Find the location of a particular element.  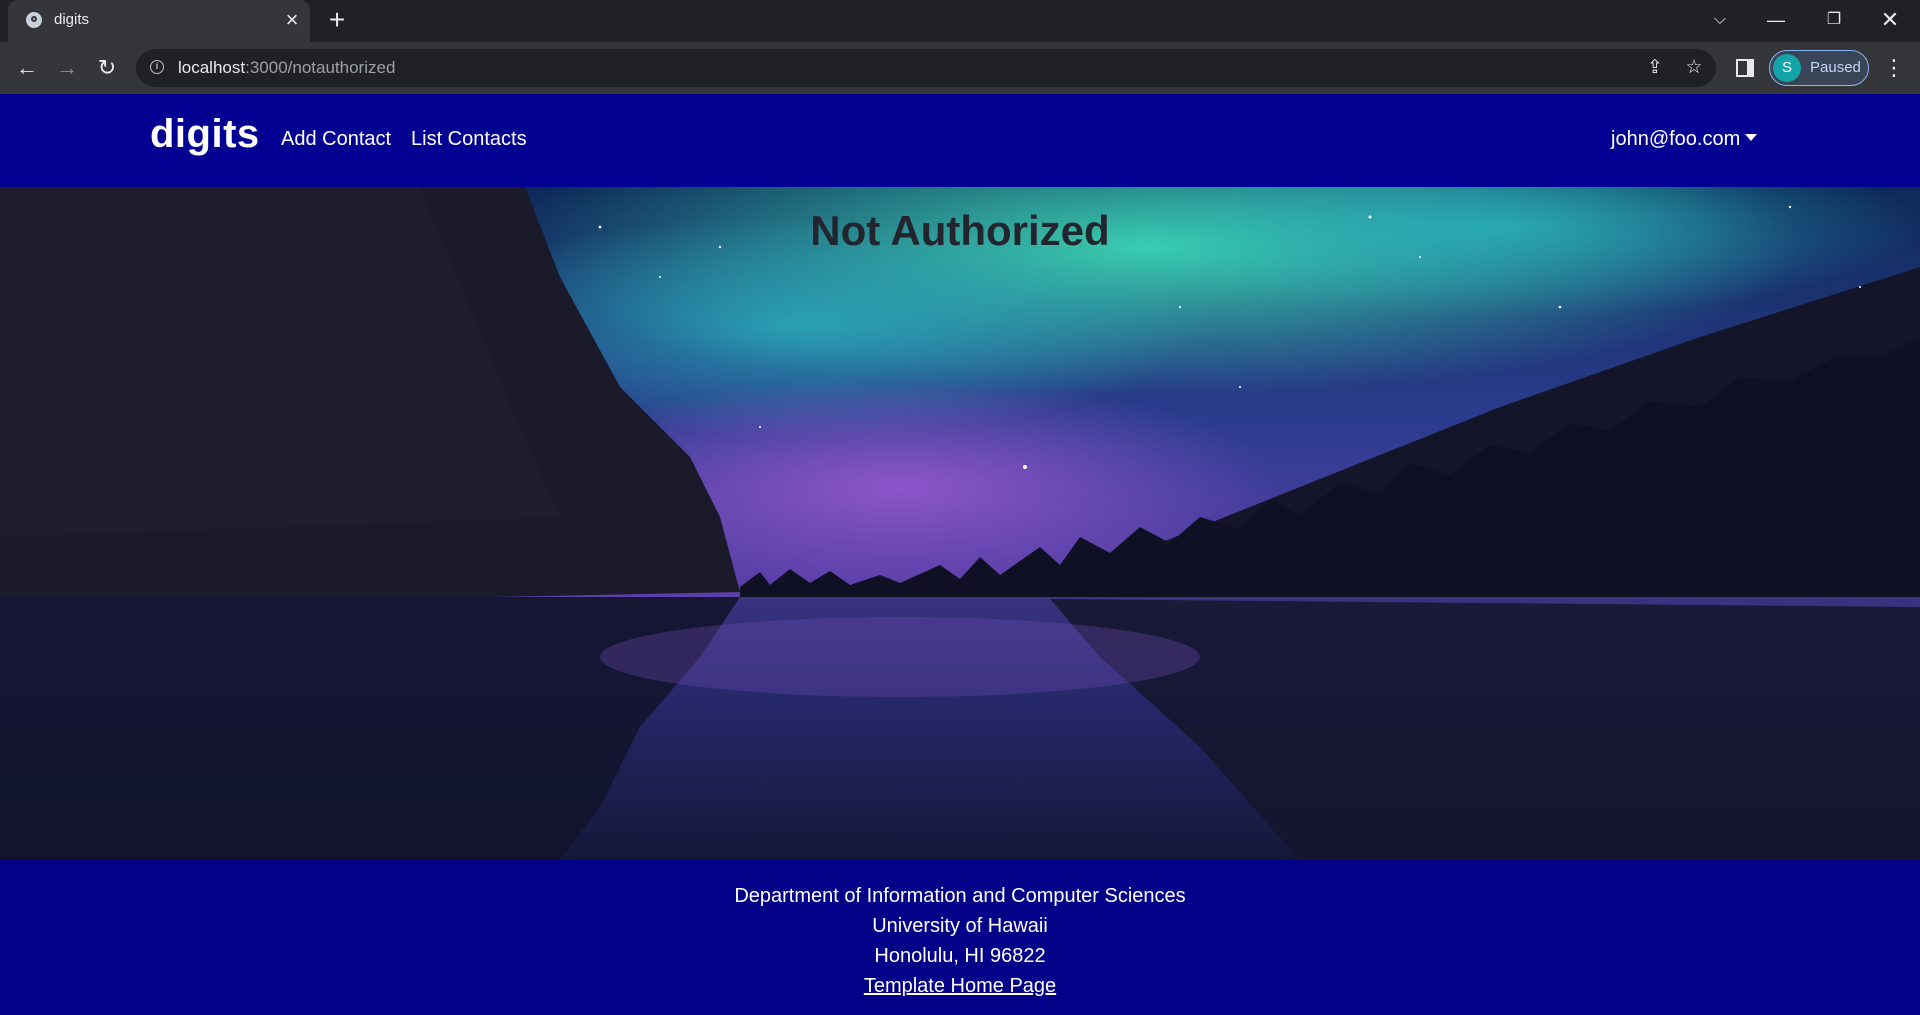

bookmark-star-icon: ☆ is located at coordinates (1694, 68).